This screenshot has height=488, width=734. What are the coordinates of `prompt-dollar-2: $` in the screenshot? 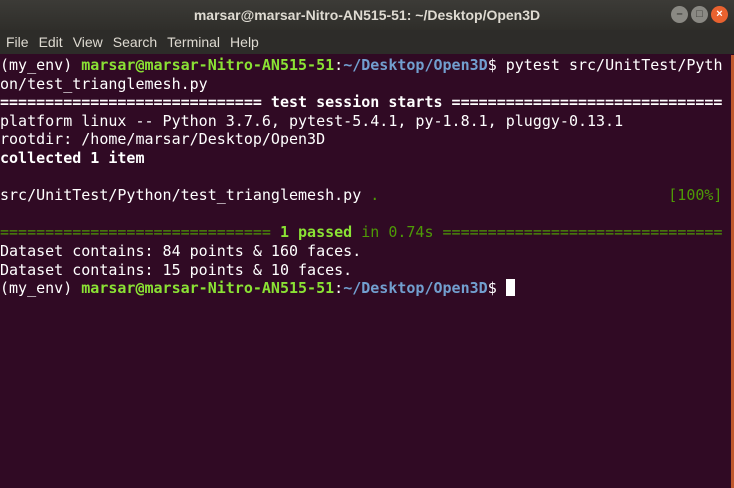 It's located at (496, 288).